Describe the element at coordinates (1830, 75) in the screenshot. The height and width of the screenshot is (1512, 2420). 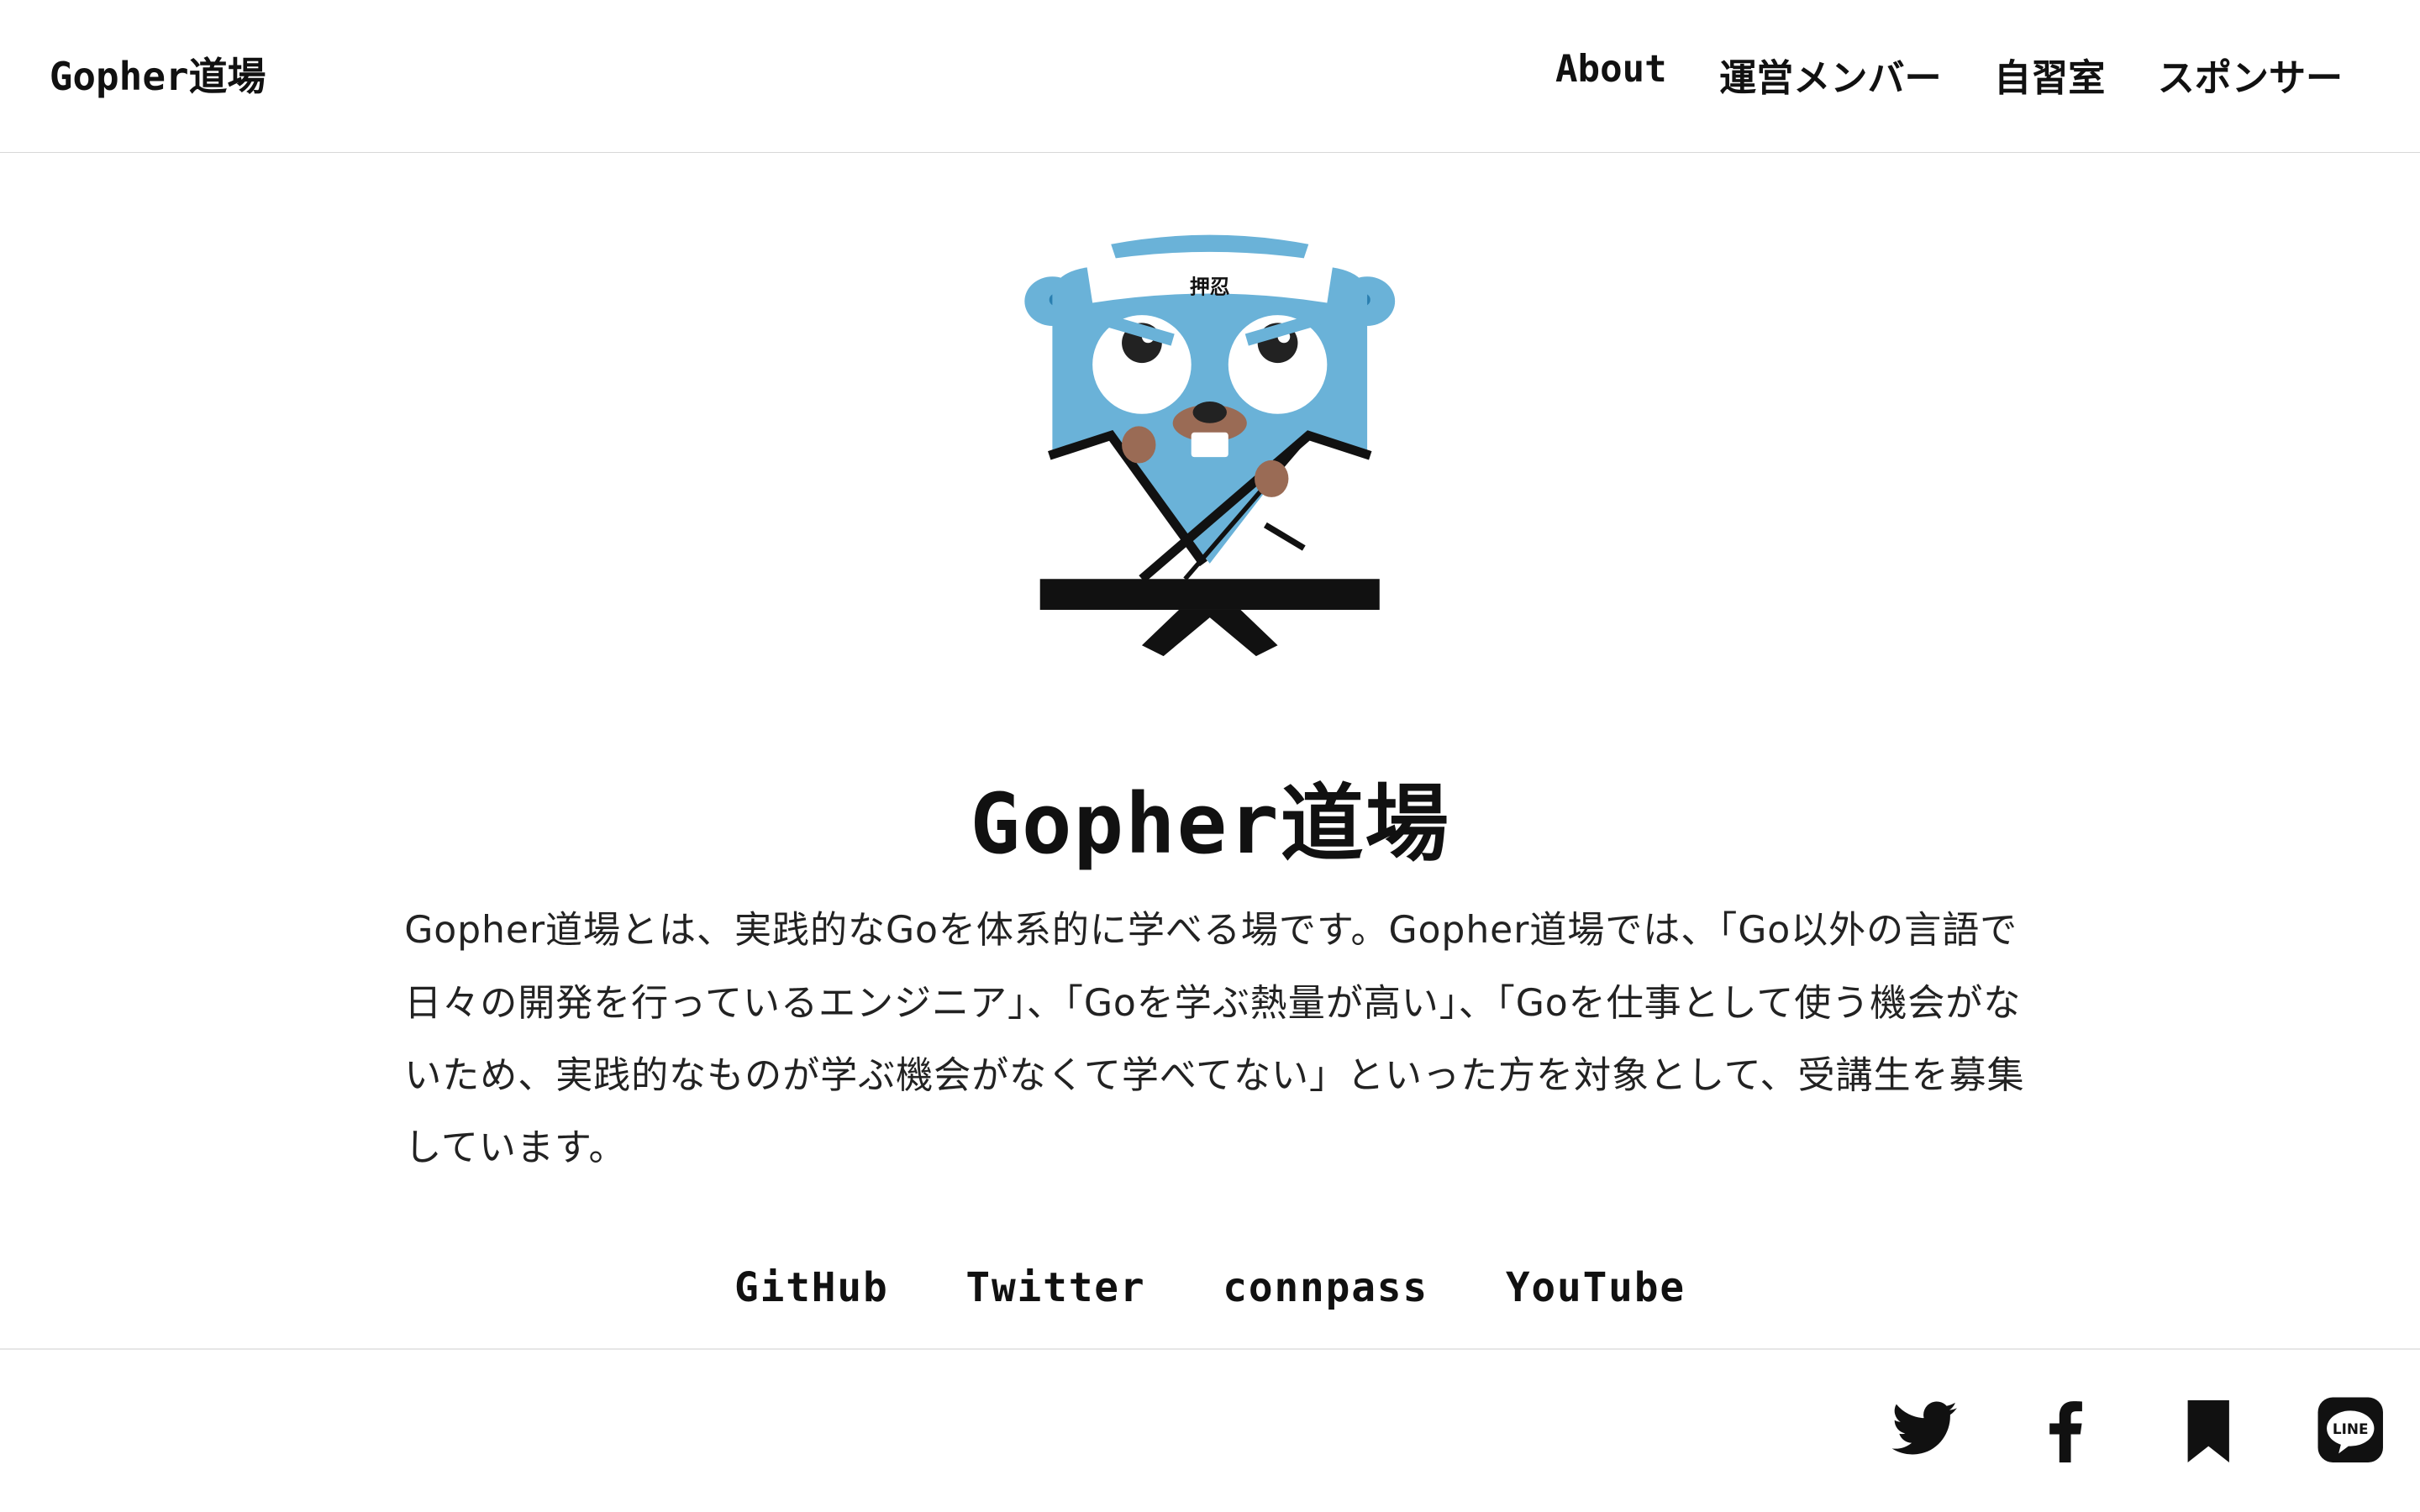
I see `nav-members: 運営メンバー` at that location.